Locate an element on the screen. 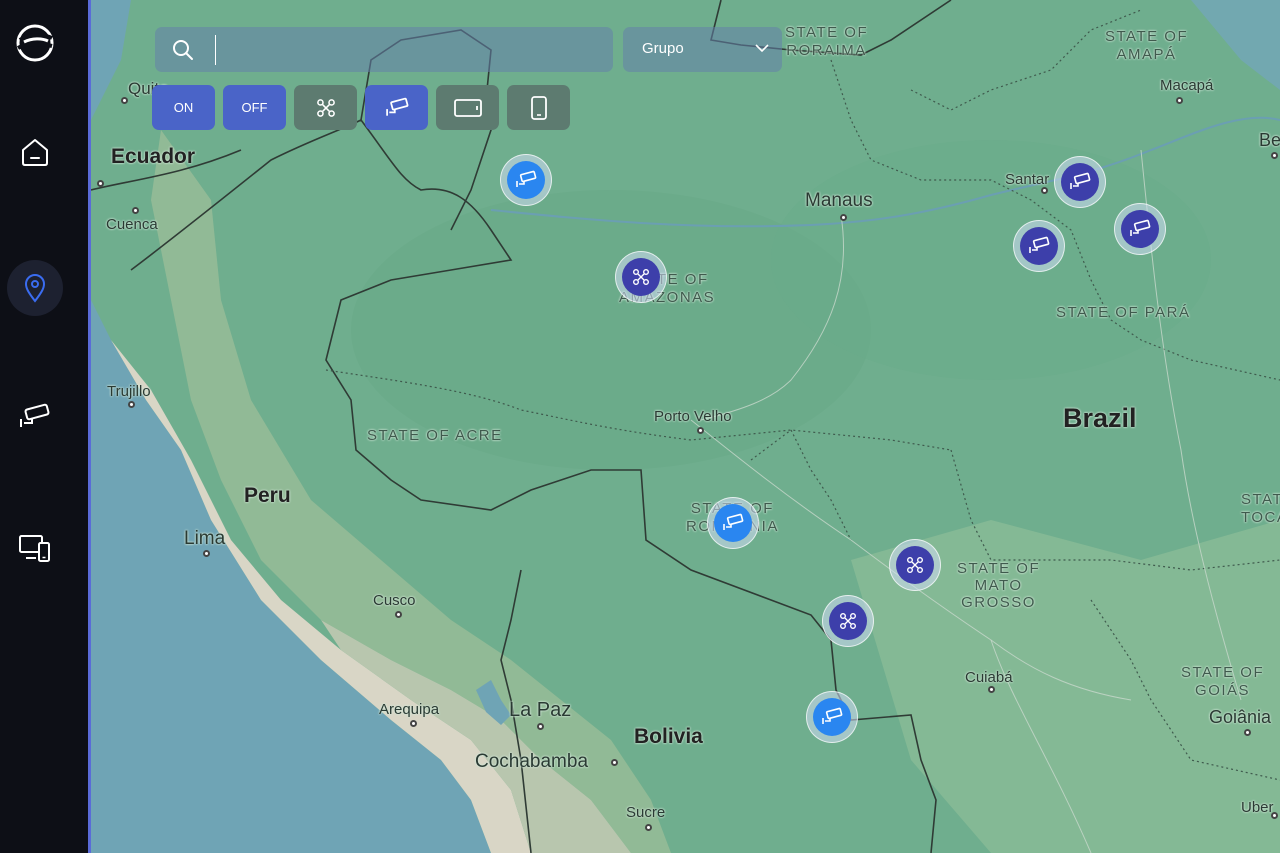 Image resolution: width=1280 pixels, height=853 pixels. group-select-value: Grupo is located at coordinates (663, 48).